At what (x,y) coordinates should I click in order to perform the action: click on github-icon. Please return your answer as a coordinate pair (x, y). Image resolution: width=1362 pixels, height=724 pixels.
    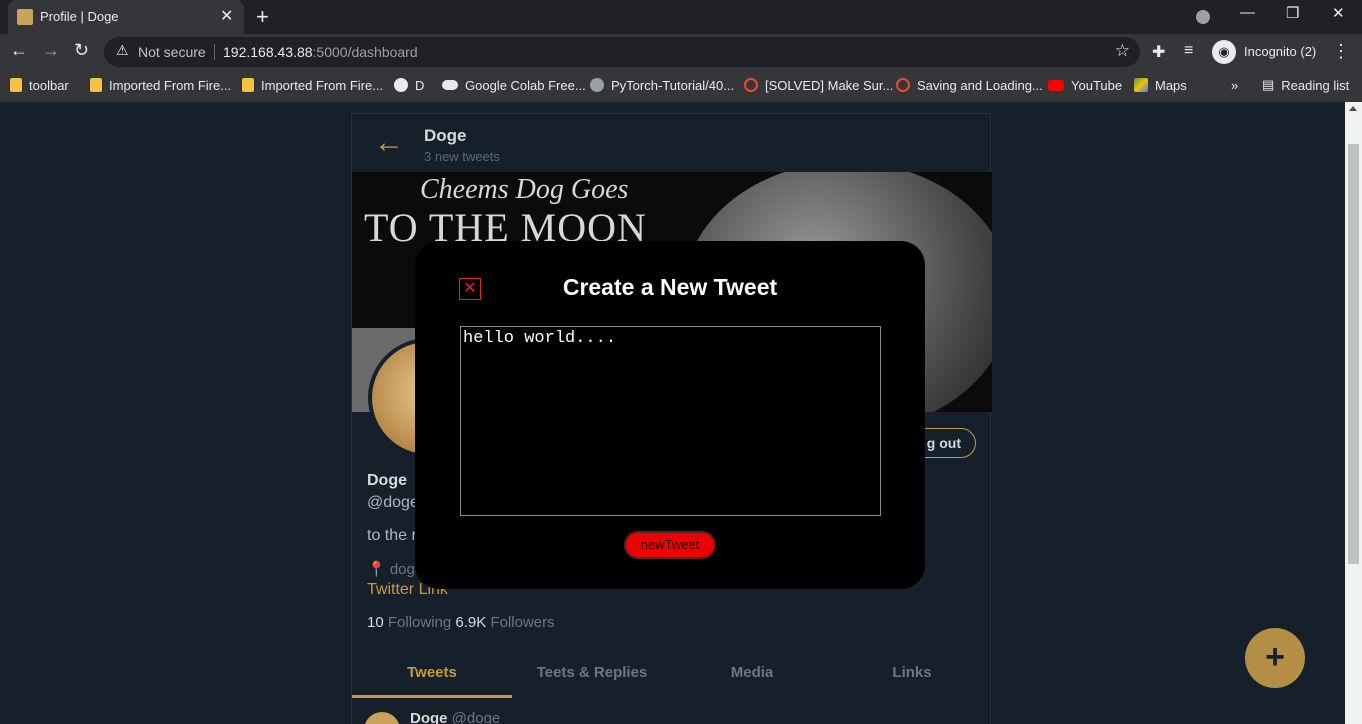
    Looking at the image, I should click on (597, 85).